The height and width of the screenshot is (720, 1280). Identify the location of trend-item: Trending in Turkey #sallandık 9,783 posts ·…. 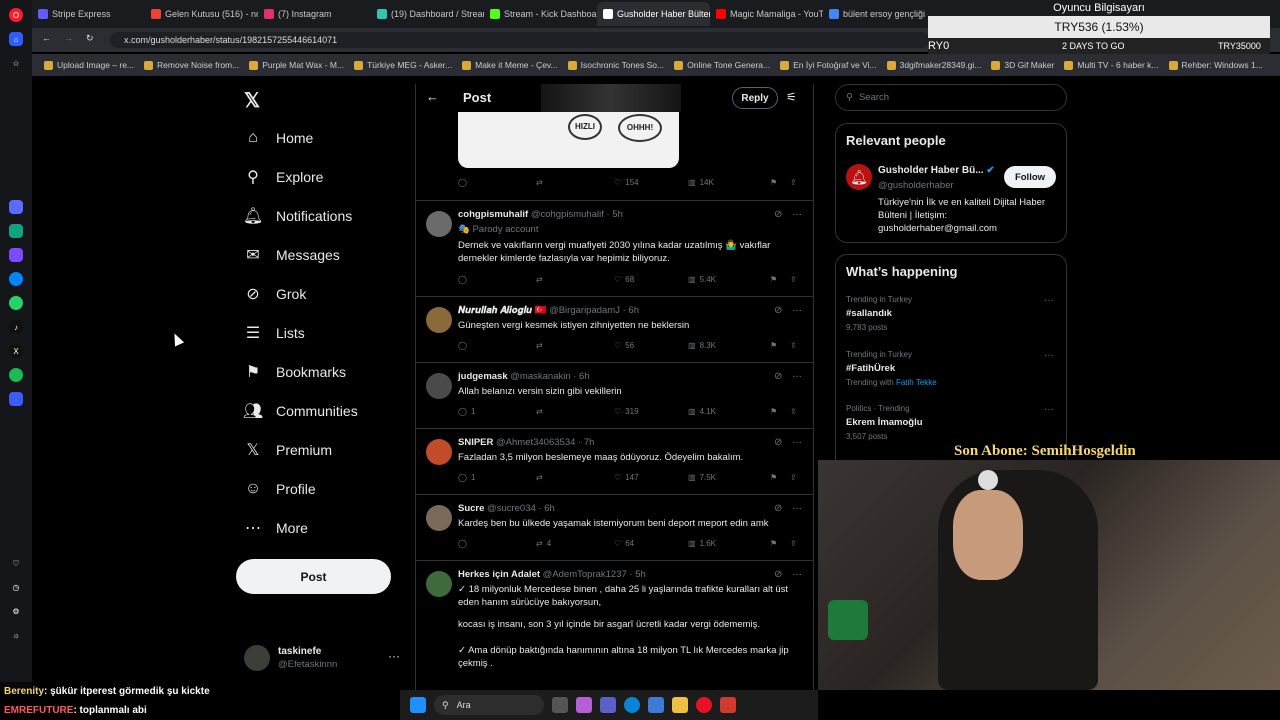
(952, 313).